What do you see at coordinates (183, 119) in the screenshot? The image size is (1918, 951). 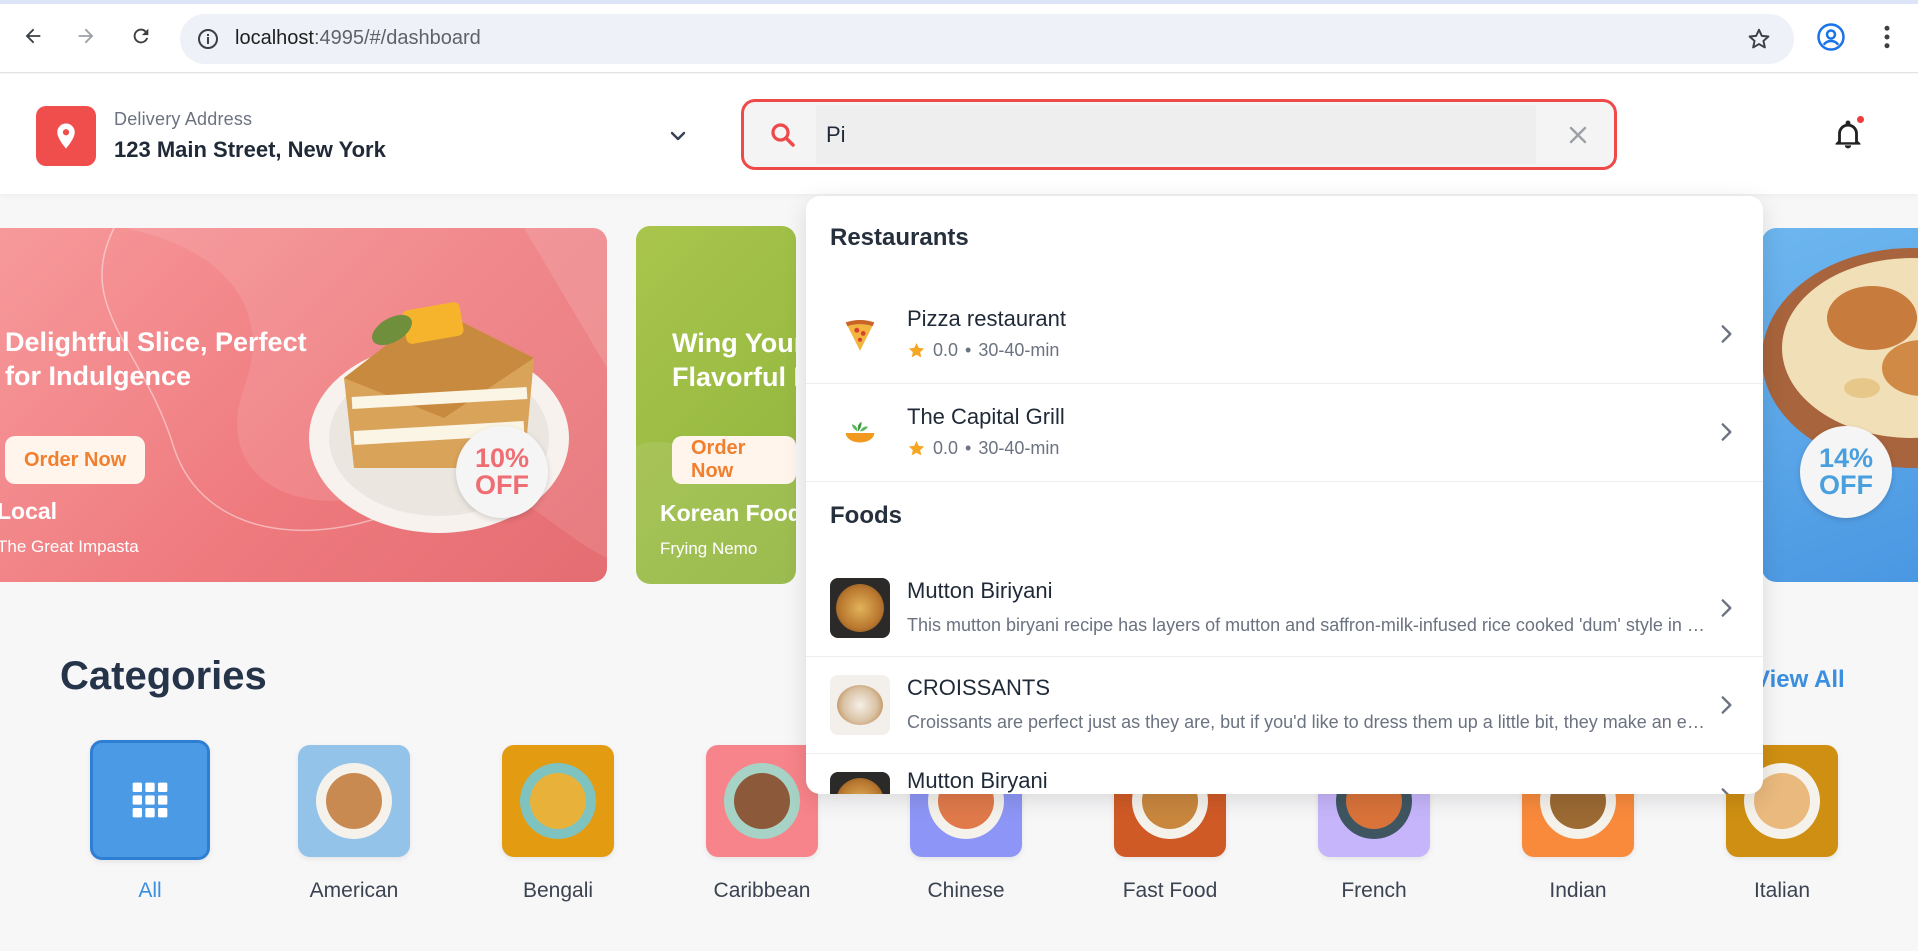 I see `delivery-address-label: Delivery Address` at bounding box center [183, 119].